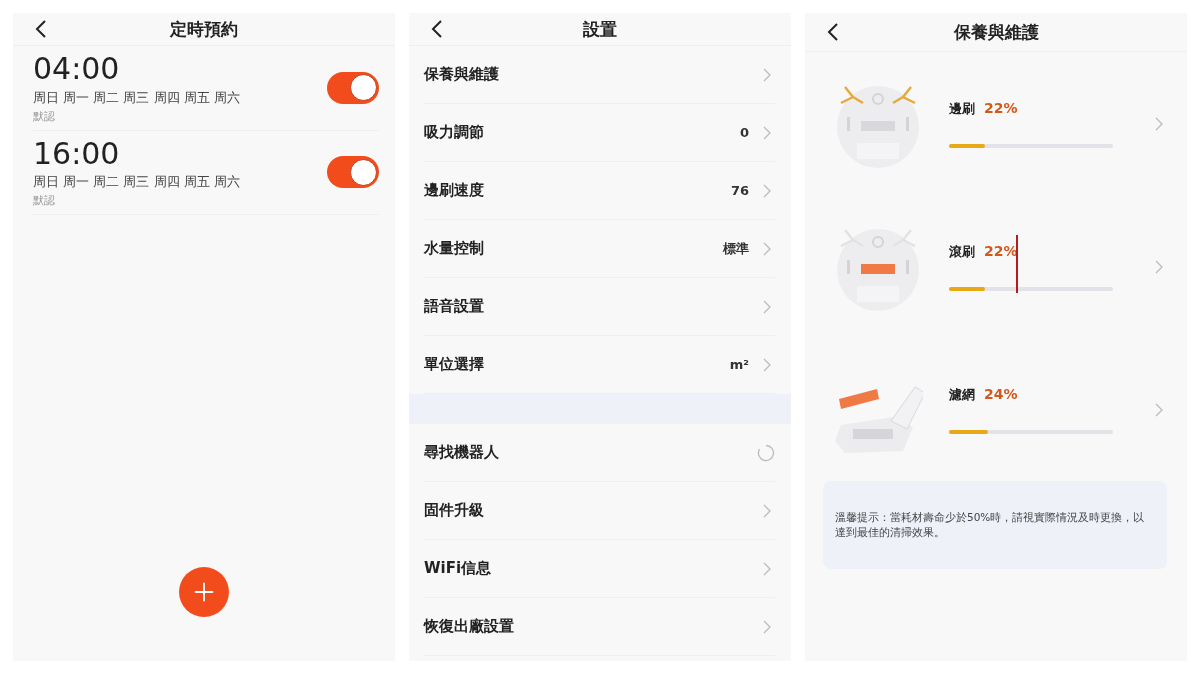 The image size is (1200, 675). I want to click on loading-spinner-icon, so click(766, 452).